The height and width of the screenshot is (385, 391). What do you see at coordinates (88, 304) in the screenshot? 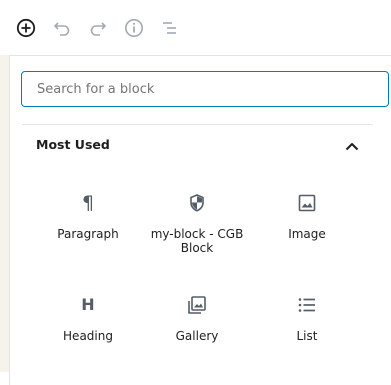
I see `heading-icon: H` at bounding box center [88, 304].